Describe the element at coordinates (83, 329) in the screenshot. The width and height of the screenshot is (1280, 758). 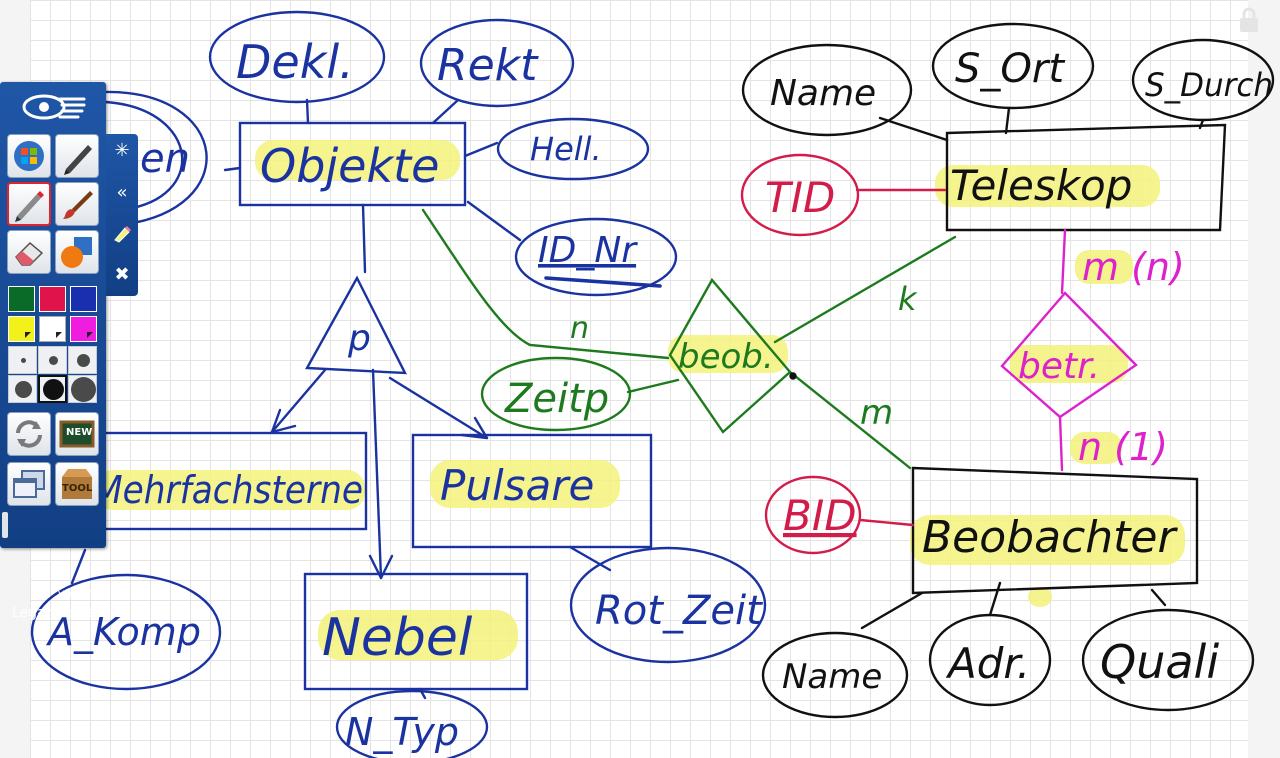
I see `color-swatch-magenta` at that location.